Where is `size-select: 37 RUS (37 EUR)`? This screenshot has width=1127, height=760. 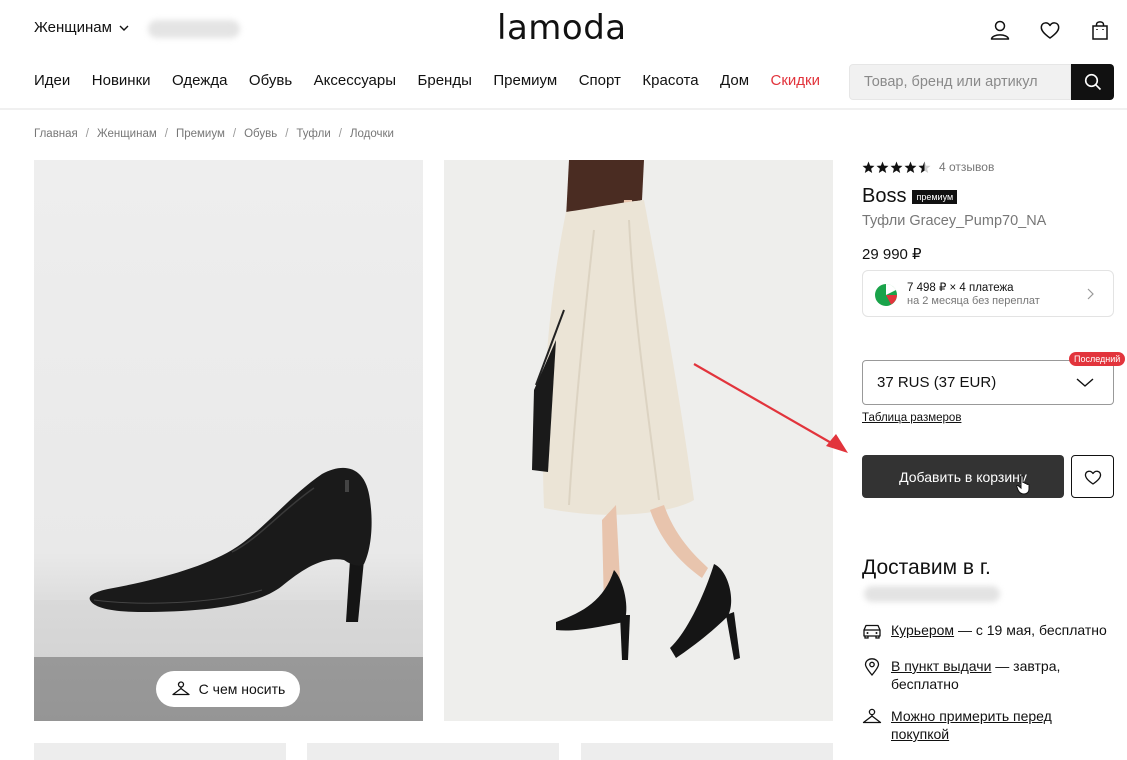 size-select: 37 RUS (37 EUR) is located at coordinates (988, 382).